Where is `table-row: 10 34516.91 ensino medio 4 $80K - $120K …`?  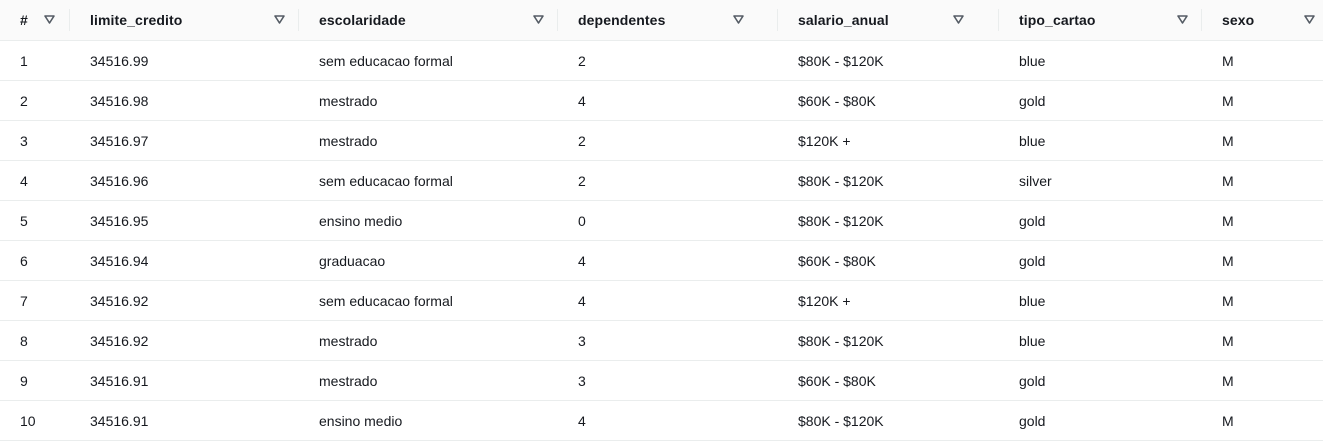 table-row: 10 34516.91 ensino medio 4 $80K - $120K … is located at coordinates (661, 421).